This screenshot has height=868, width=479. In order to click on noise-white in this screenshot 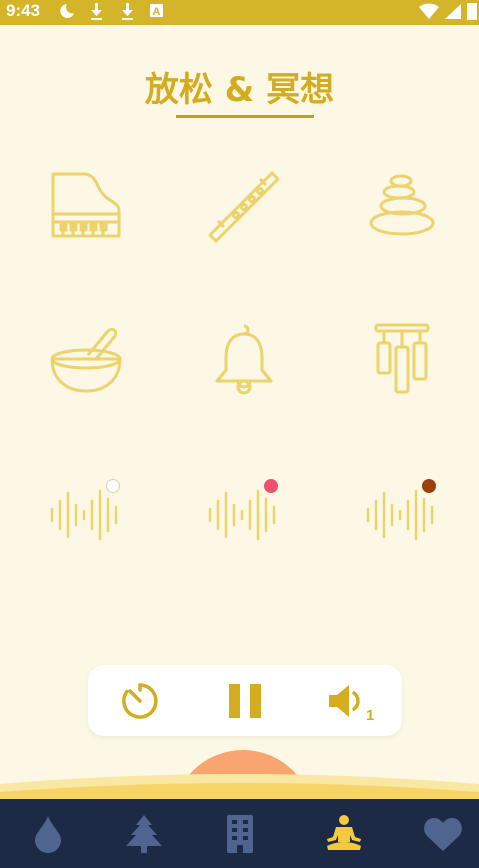, I will do `click(86, 515)`.